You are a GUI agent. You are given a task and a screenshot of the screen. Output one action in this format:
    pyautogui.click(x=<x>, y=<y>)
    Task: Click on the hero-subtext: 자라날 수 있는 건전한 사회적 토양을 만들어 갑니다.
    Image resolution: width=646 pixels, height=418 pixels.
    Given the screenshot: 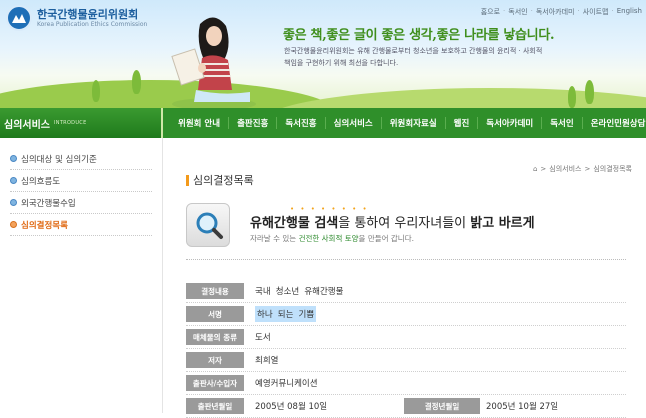 What is the action you would take?
    pyautogui.click(x=332, y=238)
    